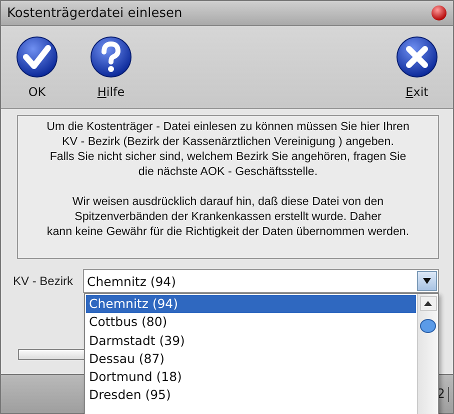 The width and height of the screenshot is (454, 414). What do you see at coordinates (251, 322) in the screenshot?
I see `dropdown-option: Cottbus (80)` at bounding box center [251, 322].